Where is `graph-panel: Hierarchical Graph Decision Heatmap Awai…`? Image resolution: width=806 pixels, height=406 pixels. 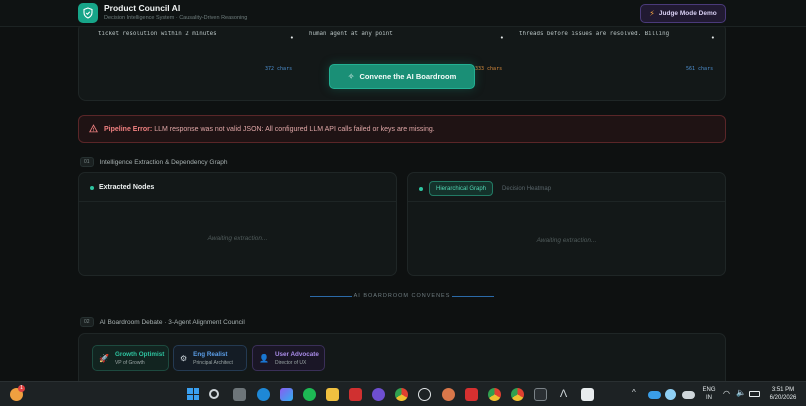
graph-panel: Hierarchical Graph Decision Heatmap Awai… is located at coordinates (566, 224).